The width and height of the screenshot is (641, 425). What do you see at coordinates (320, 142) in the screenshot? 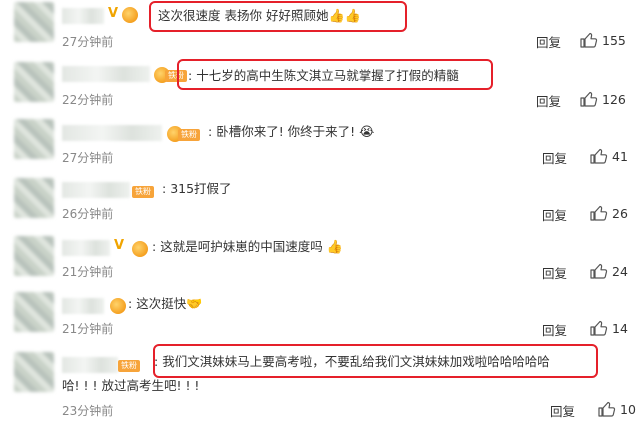
I see `comment-item: 铁粉 : 卧槽你来了! 你终于来了! 😭 27分钟前 回复 41` at bounding box center [320, 142].